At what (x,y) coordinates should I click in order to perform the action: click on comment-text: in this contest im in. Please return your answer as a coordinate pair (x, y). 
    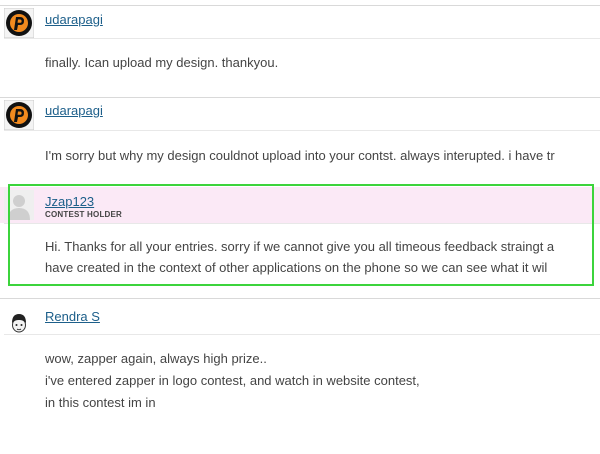
    Looking at the image, I should click on (100, 402).